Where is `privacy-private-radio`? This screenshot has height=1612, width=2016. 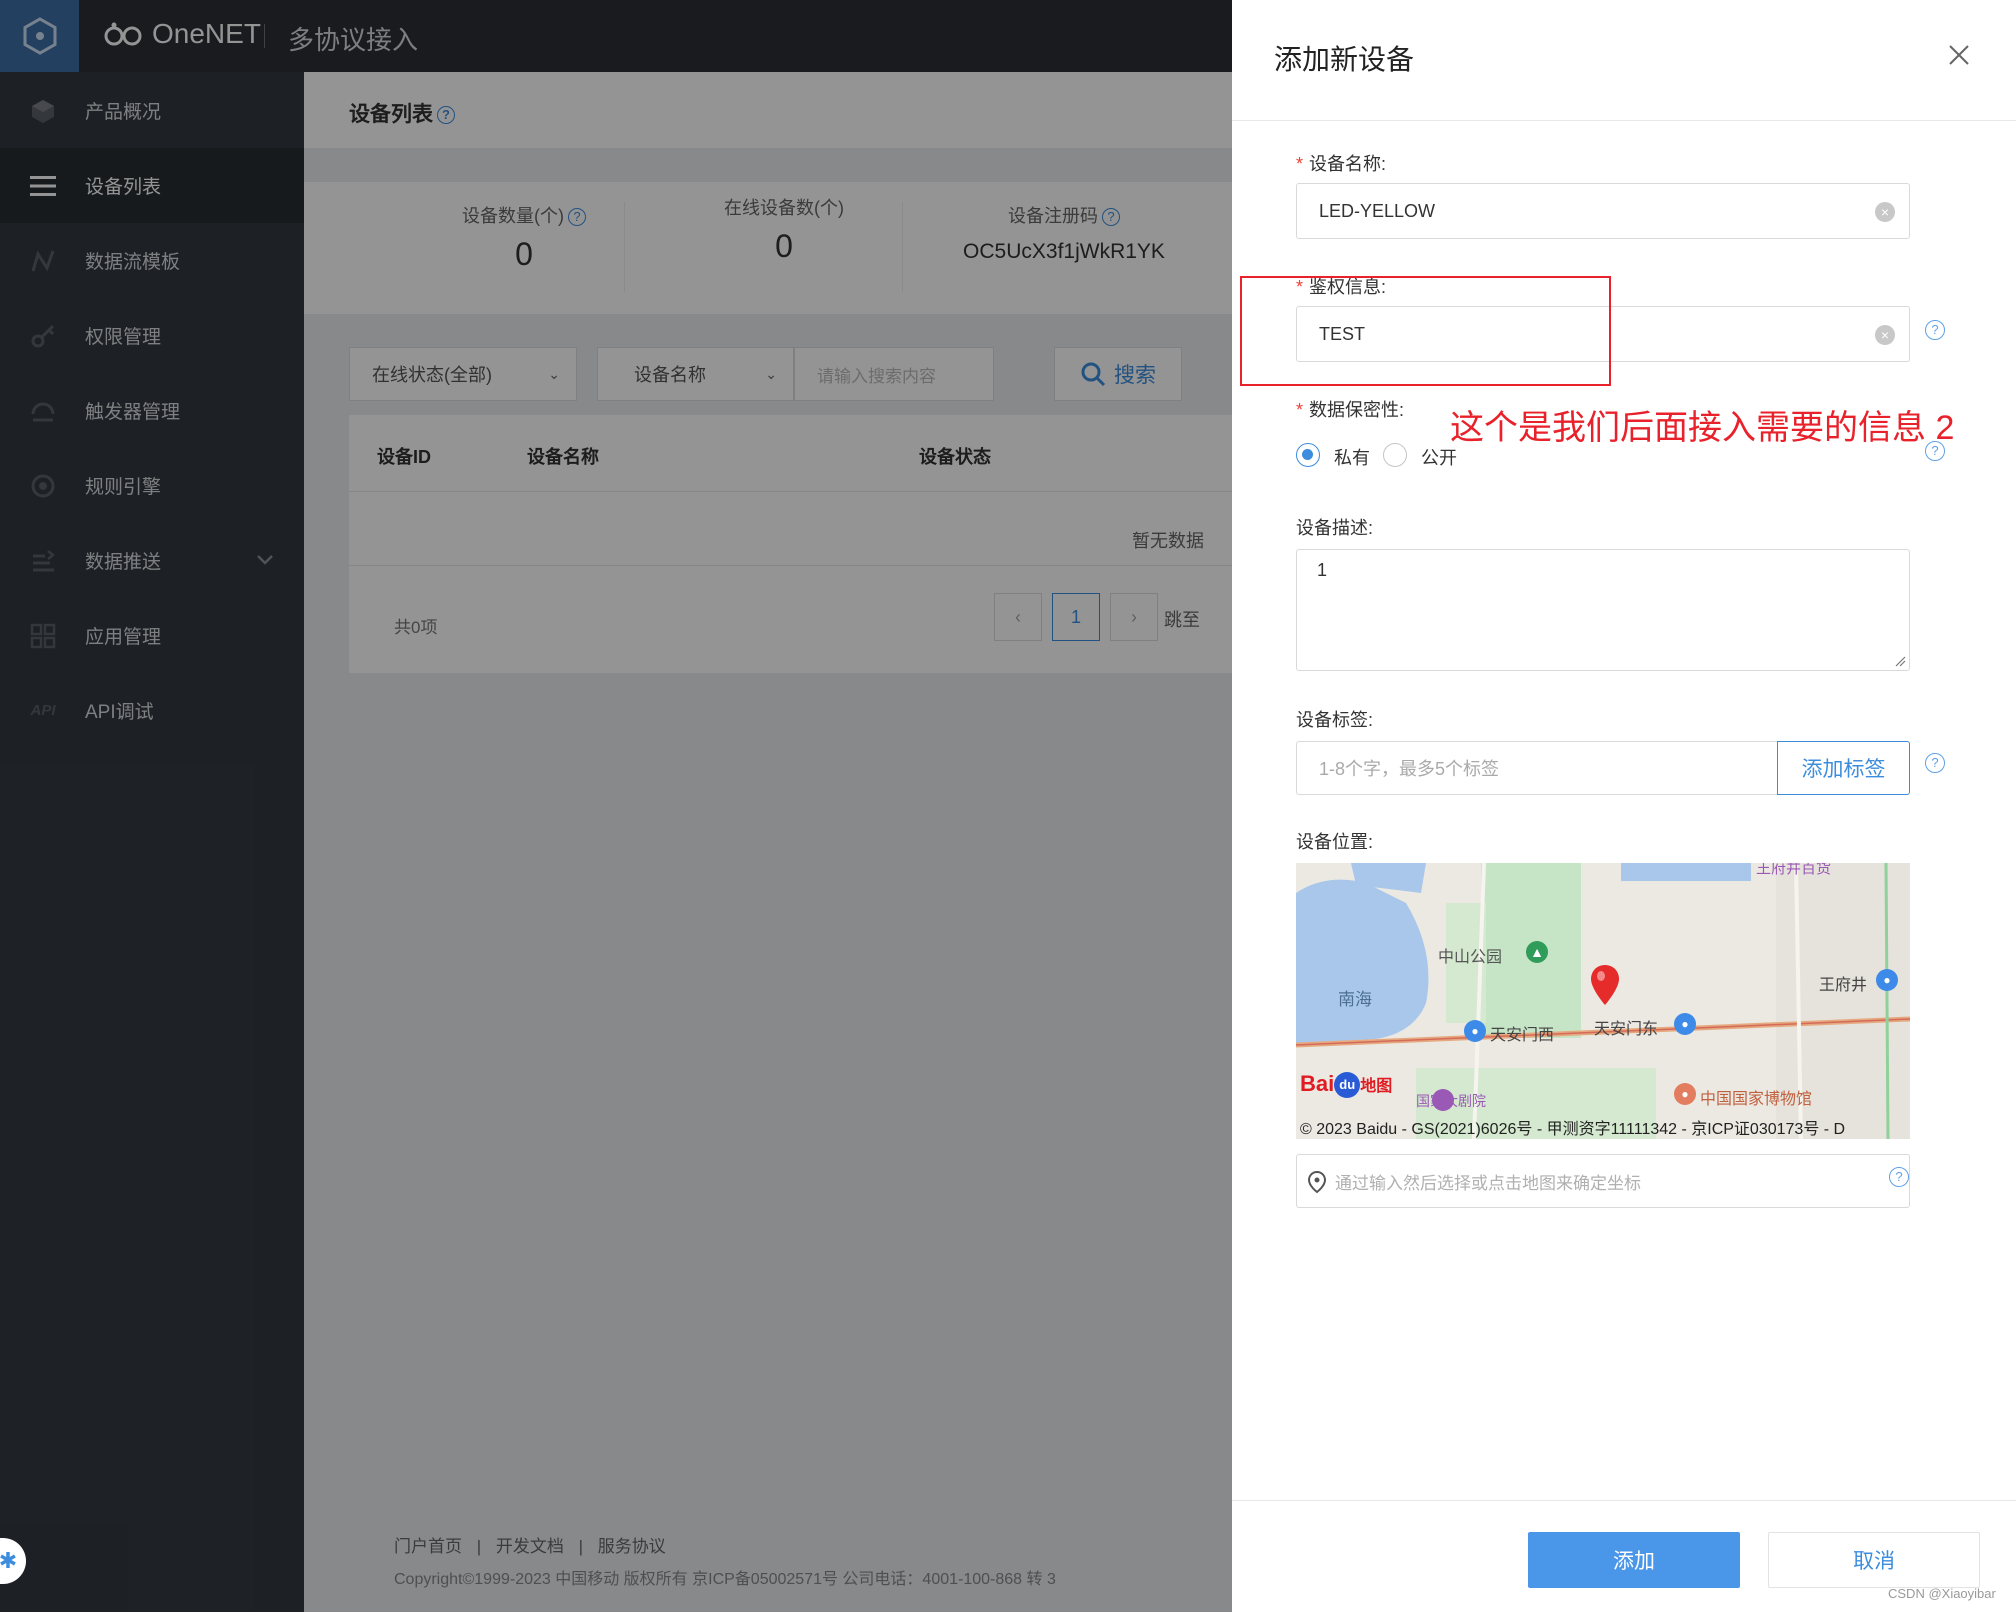
privacy-private-radio is located at coordinates (1308, 455).